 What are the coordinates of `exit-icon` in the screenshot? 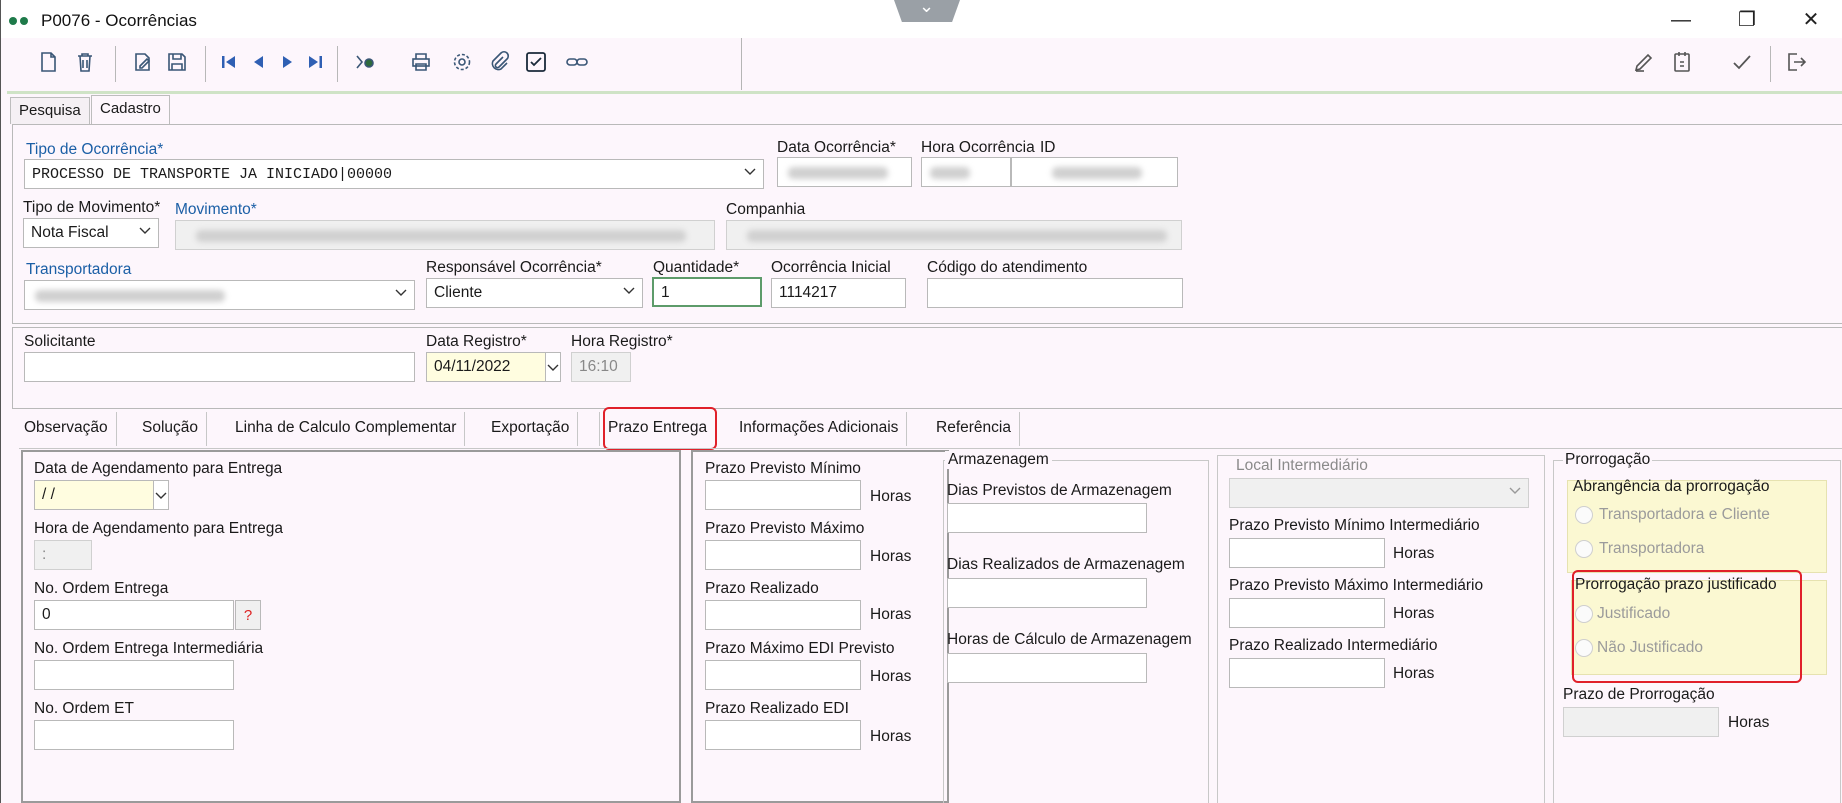 It's located at (1796, 64).